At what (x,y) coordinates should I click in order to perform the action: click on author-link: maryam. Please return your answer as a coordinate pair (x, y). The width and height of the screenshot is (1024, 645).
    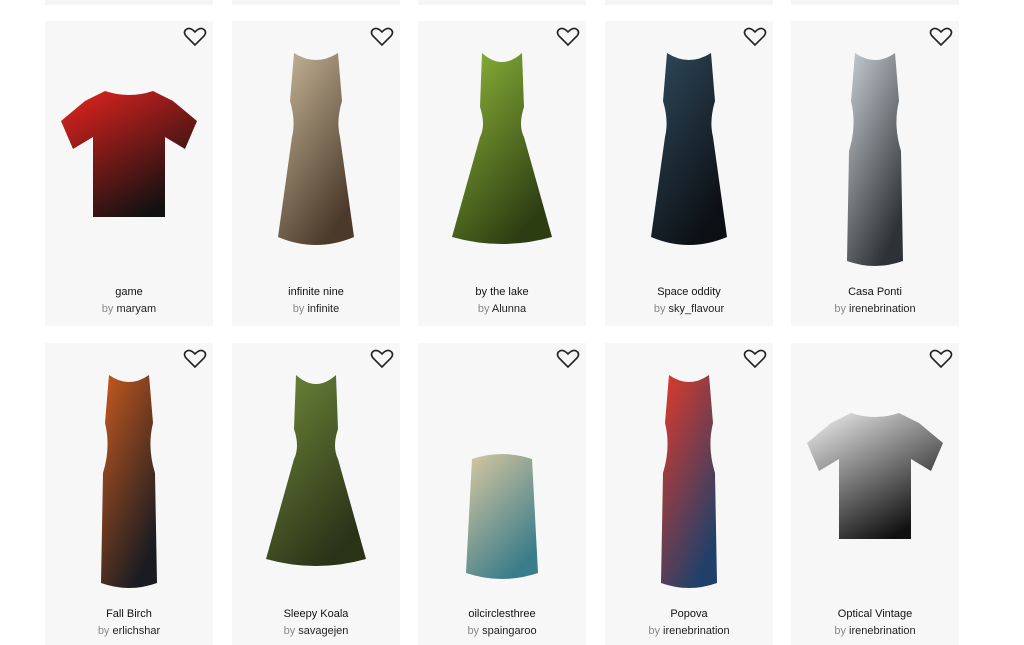
    Looking at the image, I should click on (136, 309).